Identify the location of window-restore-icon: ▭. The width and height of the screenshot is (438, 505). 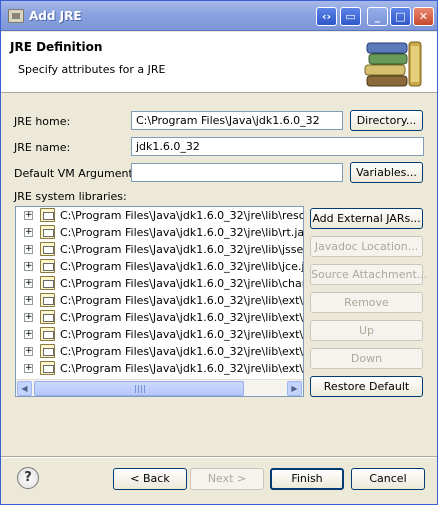
(350, 16).